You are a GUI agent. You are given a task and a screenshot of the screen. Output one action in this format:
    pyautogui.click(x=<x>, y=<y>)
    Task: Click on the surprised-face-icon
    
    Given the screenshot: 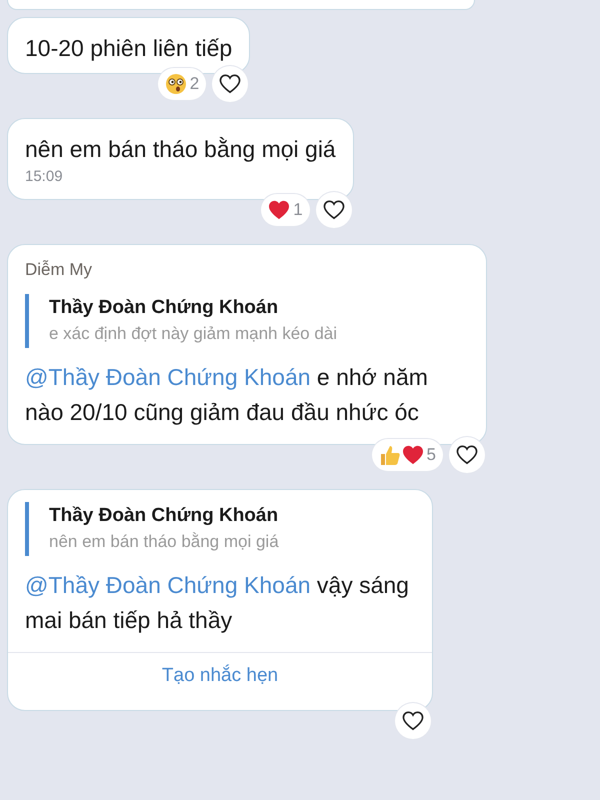 What is the action you would take?
    pyautogui.click(x=175, y=84)
    